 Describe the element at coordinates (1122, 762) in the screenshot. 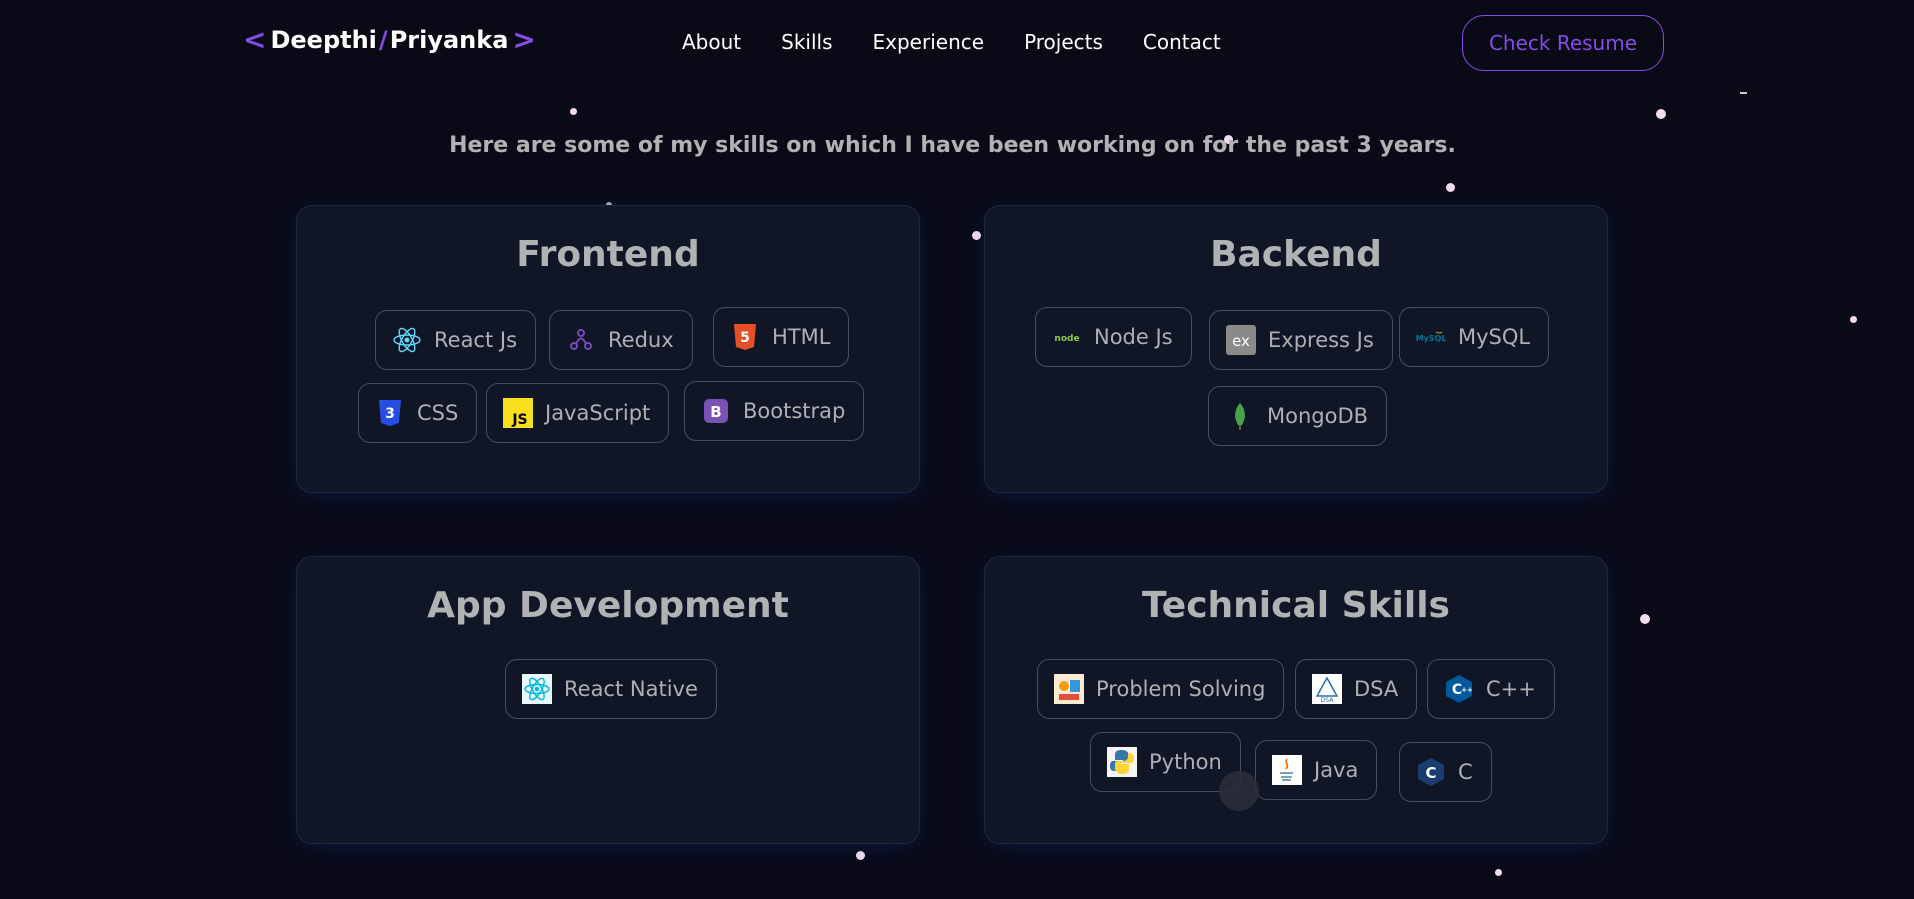

I see `python-icon` at that location.